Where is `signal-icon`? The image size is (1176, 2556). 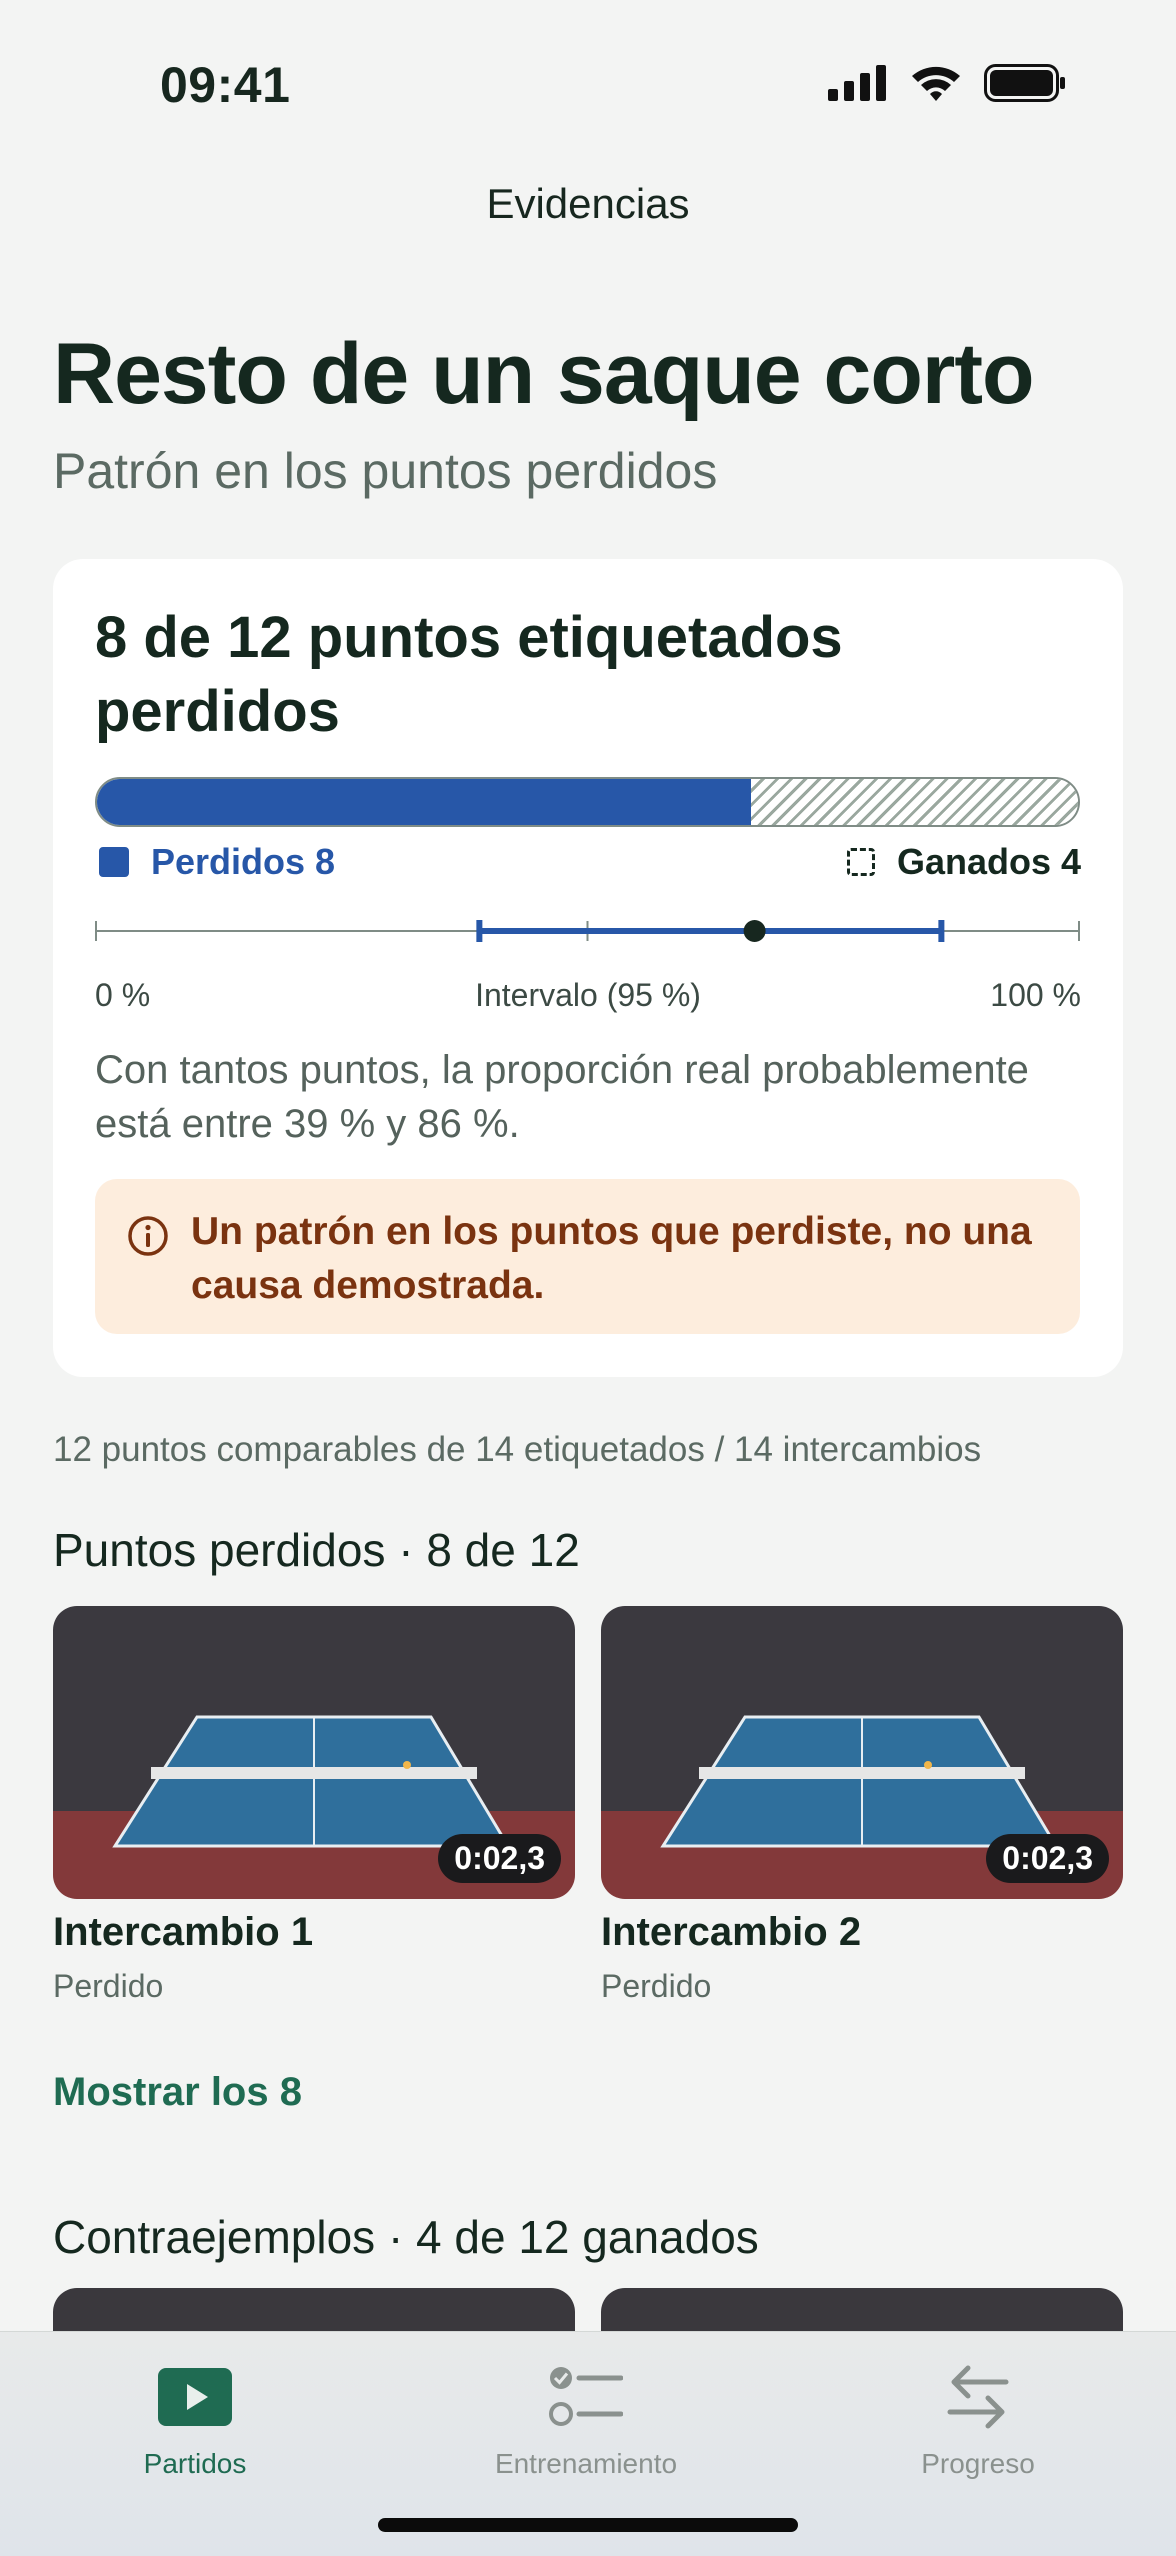 signal-icon is located at coordinates (857, 83).